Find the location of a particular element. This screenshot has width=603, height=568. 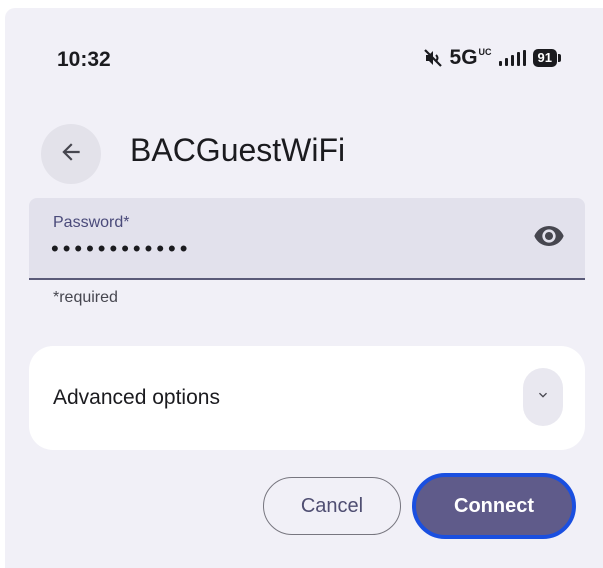

page-title: BACGuestWiFi is located at coordinates (238, 150).